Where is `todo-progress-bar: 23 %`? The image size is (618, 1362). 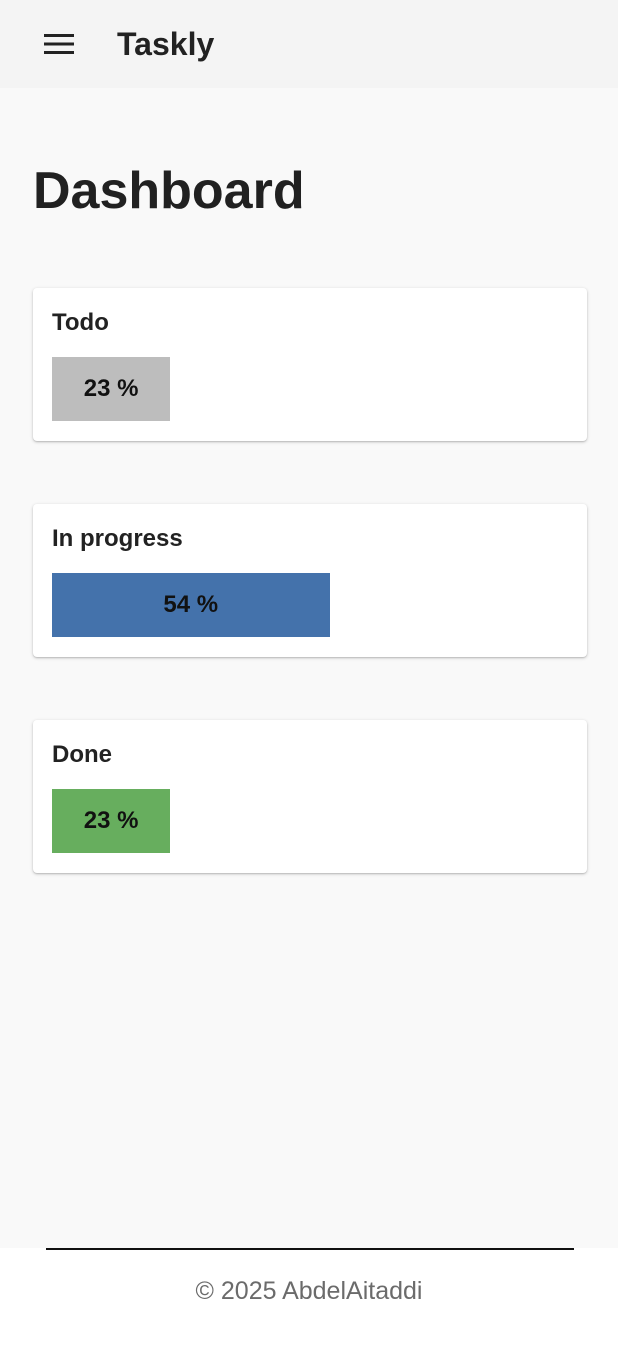 todo-progress-bar: 23 % is located at coordinates (111, 389).